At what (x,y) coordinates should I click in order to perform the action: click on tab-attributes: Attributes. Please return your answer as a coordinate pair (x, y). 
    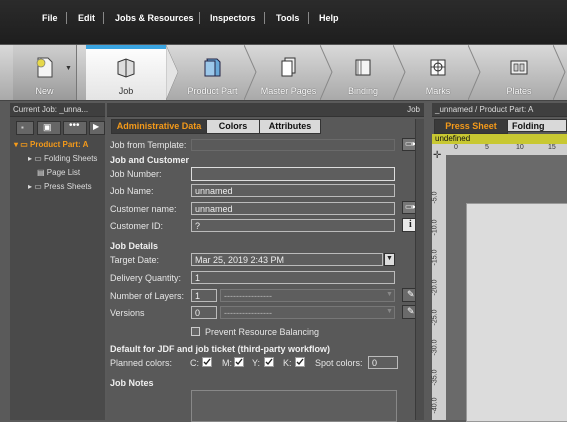
    Looking at the image, I should click on (290, 126).